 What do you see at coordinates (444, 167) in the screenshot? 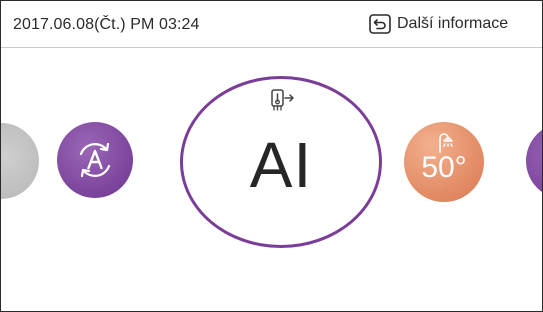
I see `shower-temperature: 50°` at bounding box center [444, 167].